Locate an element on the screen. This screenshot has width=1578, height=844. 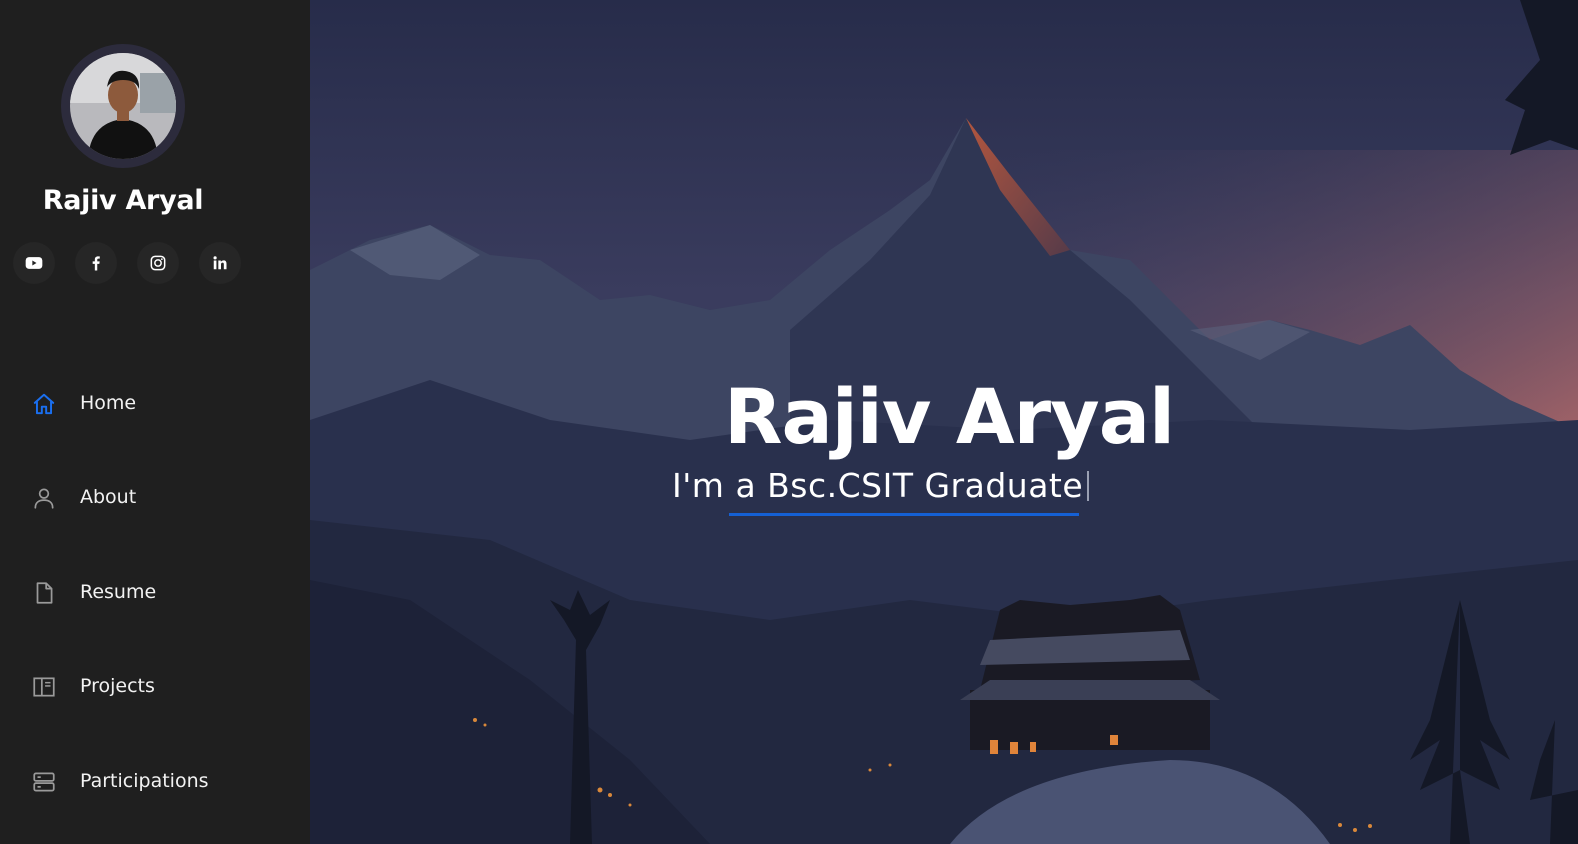
nav-label-participations: Participations is located at coordinates (144, 781).